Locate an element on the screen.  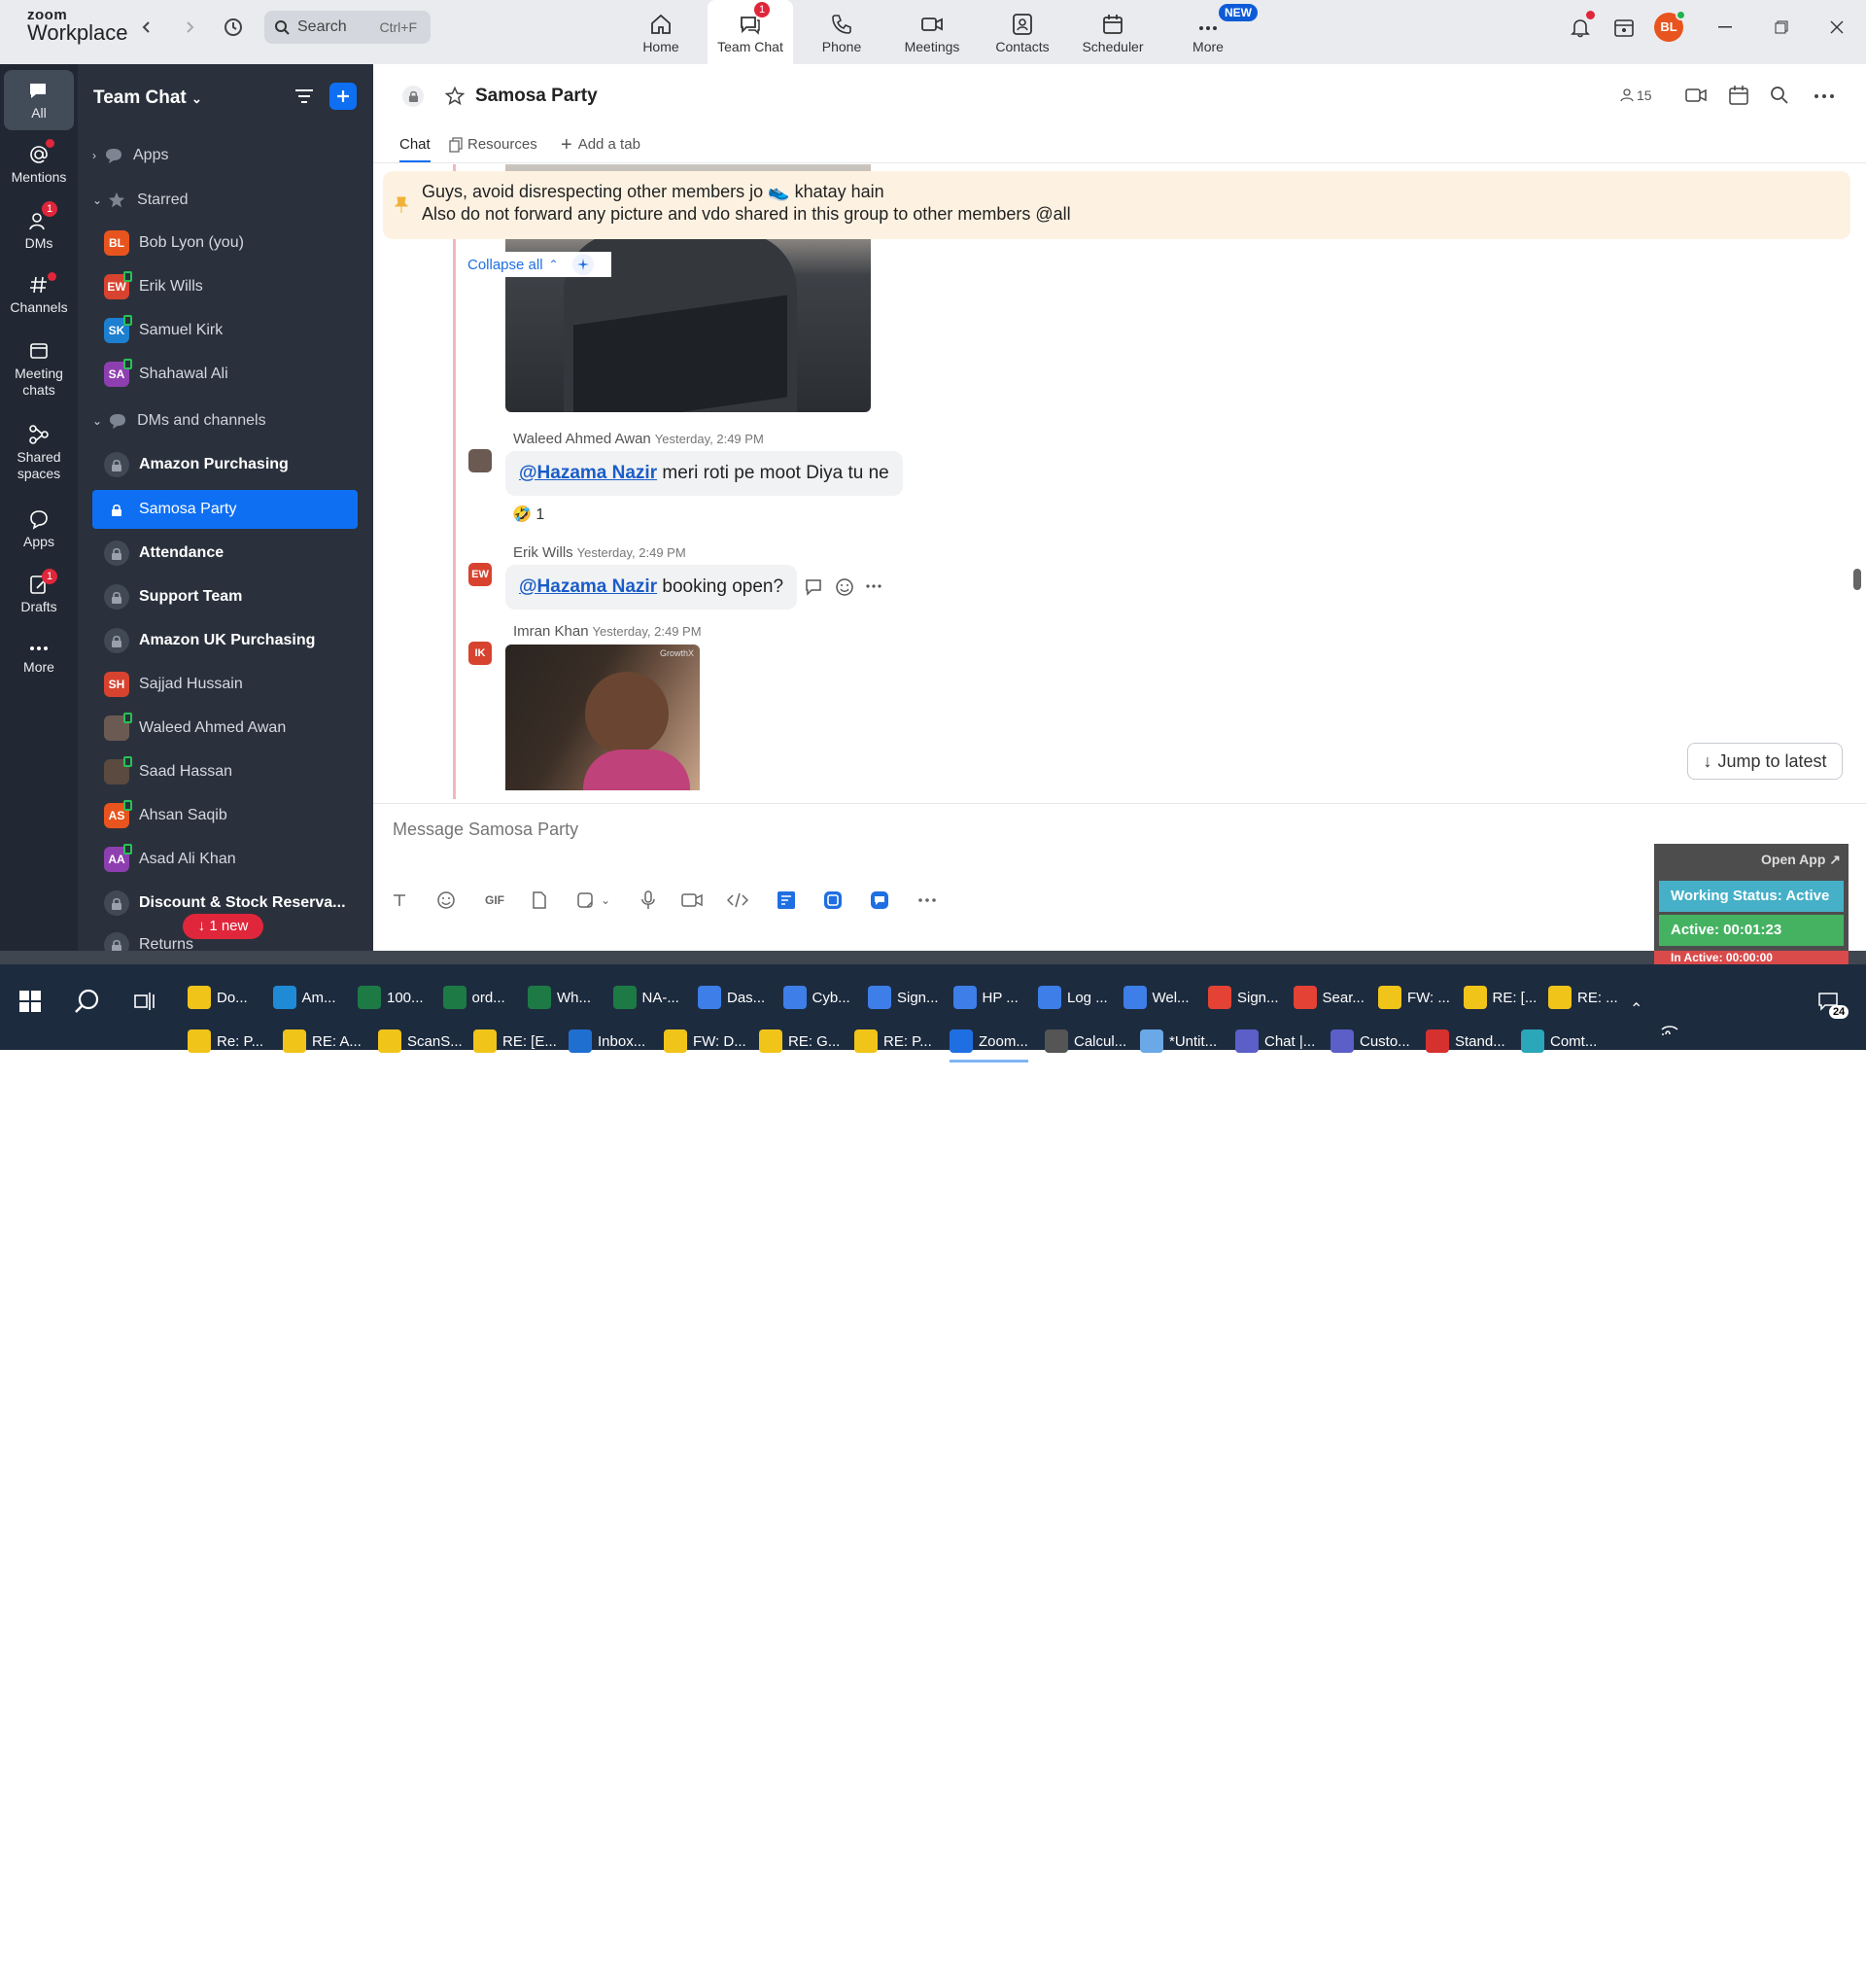
restore-button is located at coordinates (1781, 28).